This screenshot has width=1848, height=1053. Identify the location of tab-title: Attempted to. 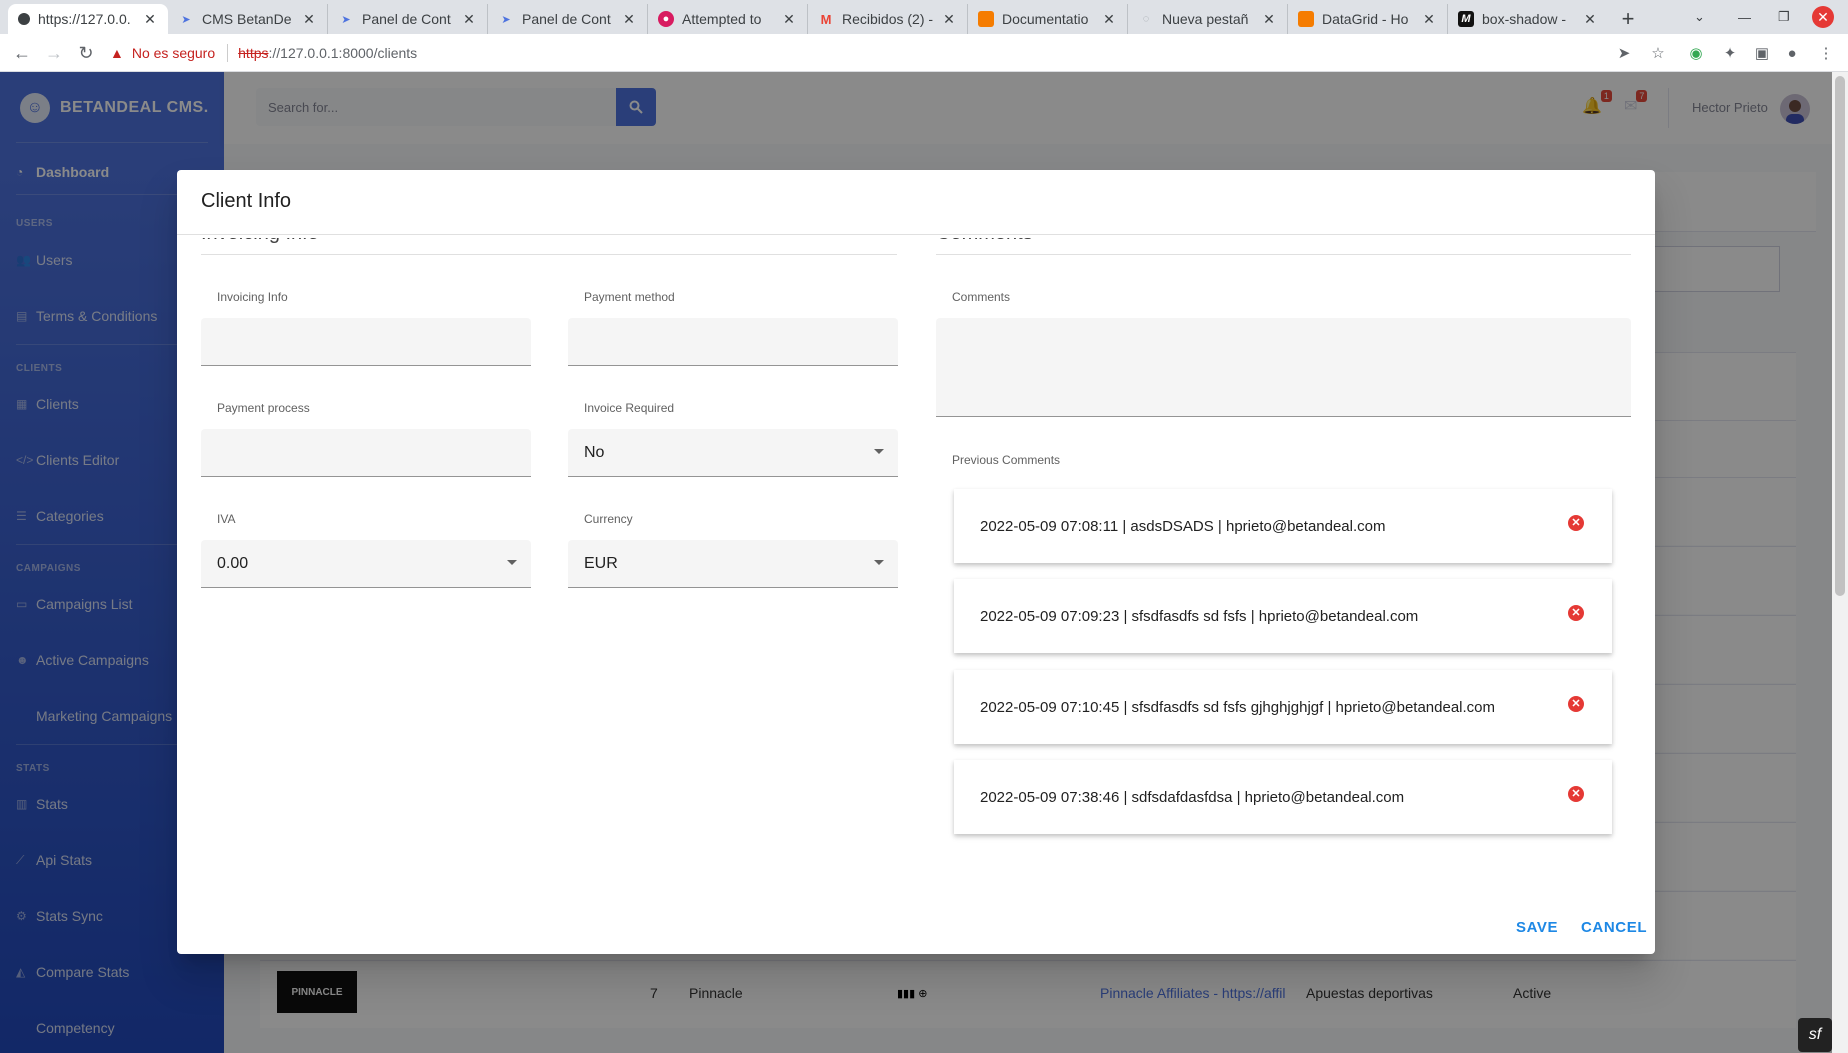
(722, 19).